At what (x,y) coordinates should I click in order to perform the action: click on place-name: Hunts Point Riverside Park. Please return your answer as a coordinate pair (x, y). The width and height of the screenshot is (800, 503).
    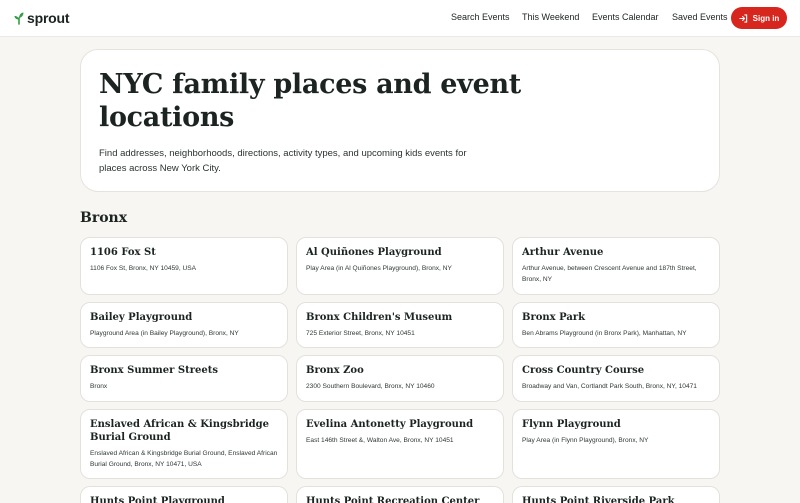
    Looking at the image, I should click on (598, 499).